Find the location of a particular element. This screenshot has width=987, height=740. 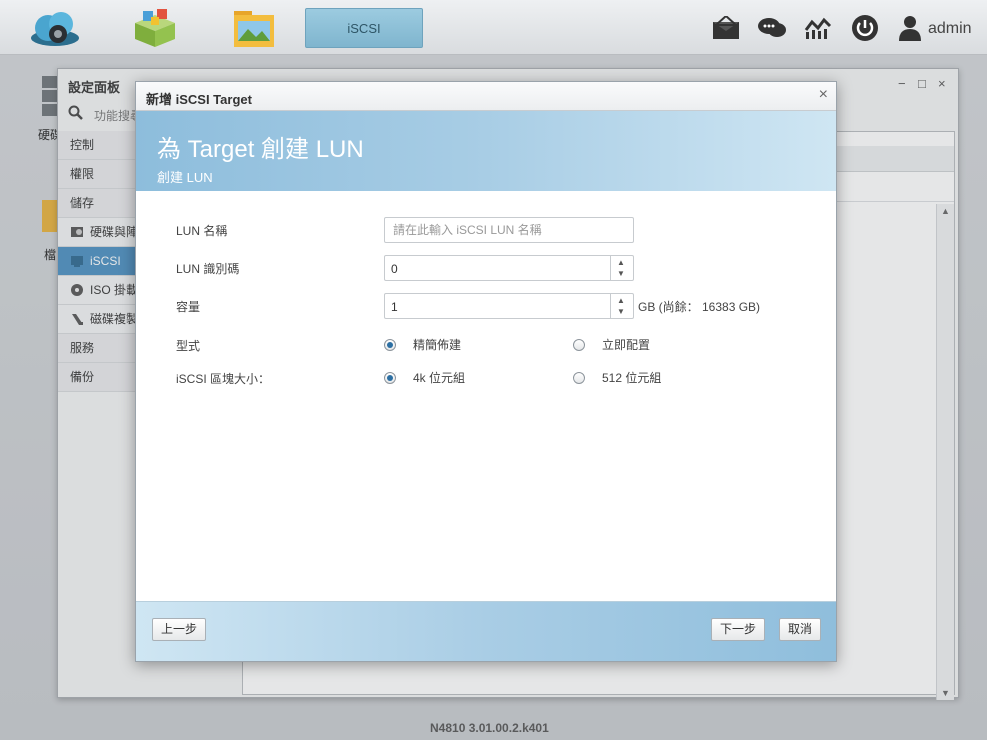

radio-label: 4k 位元組 is located at coordinates (439, 378).